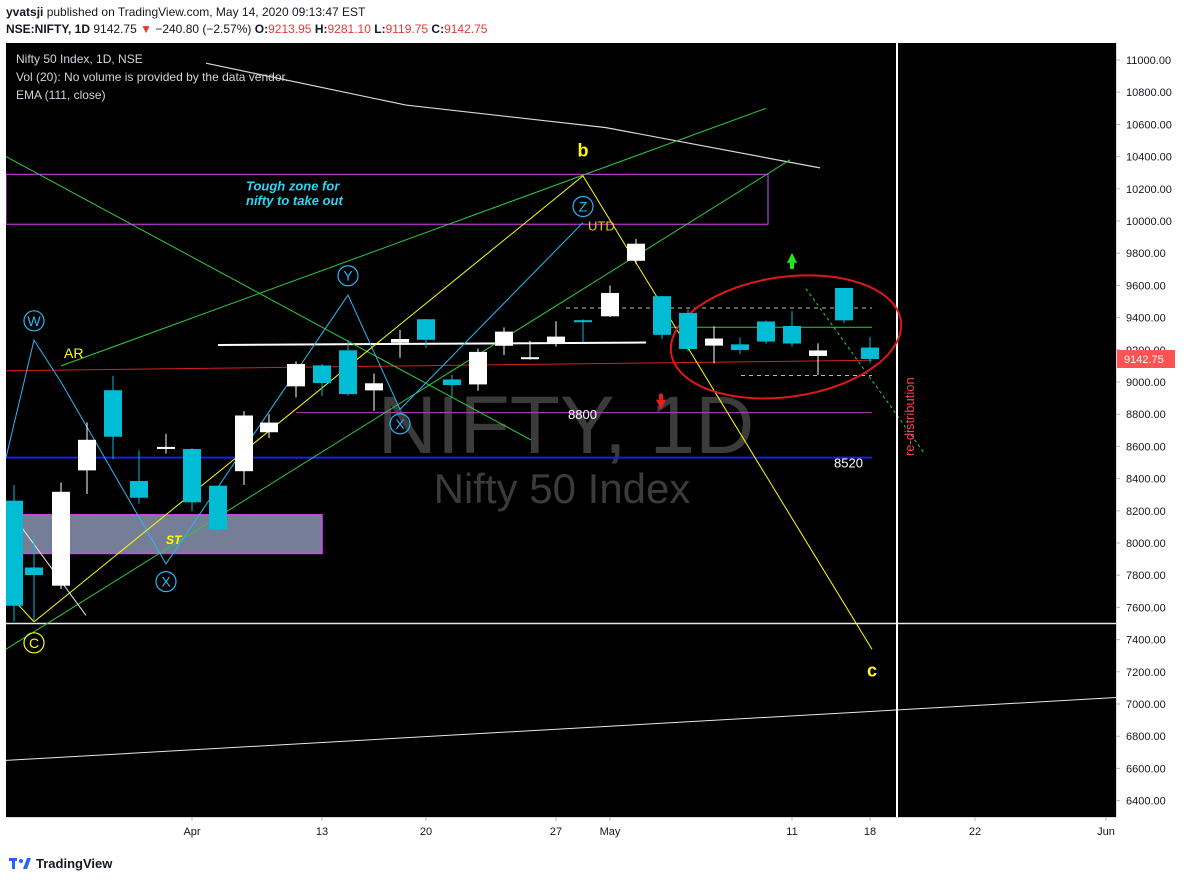  I want to click on time-tick-label: 13, so click(322, 832).